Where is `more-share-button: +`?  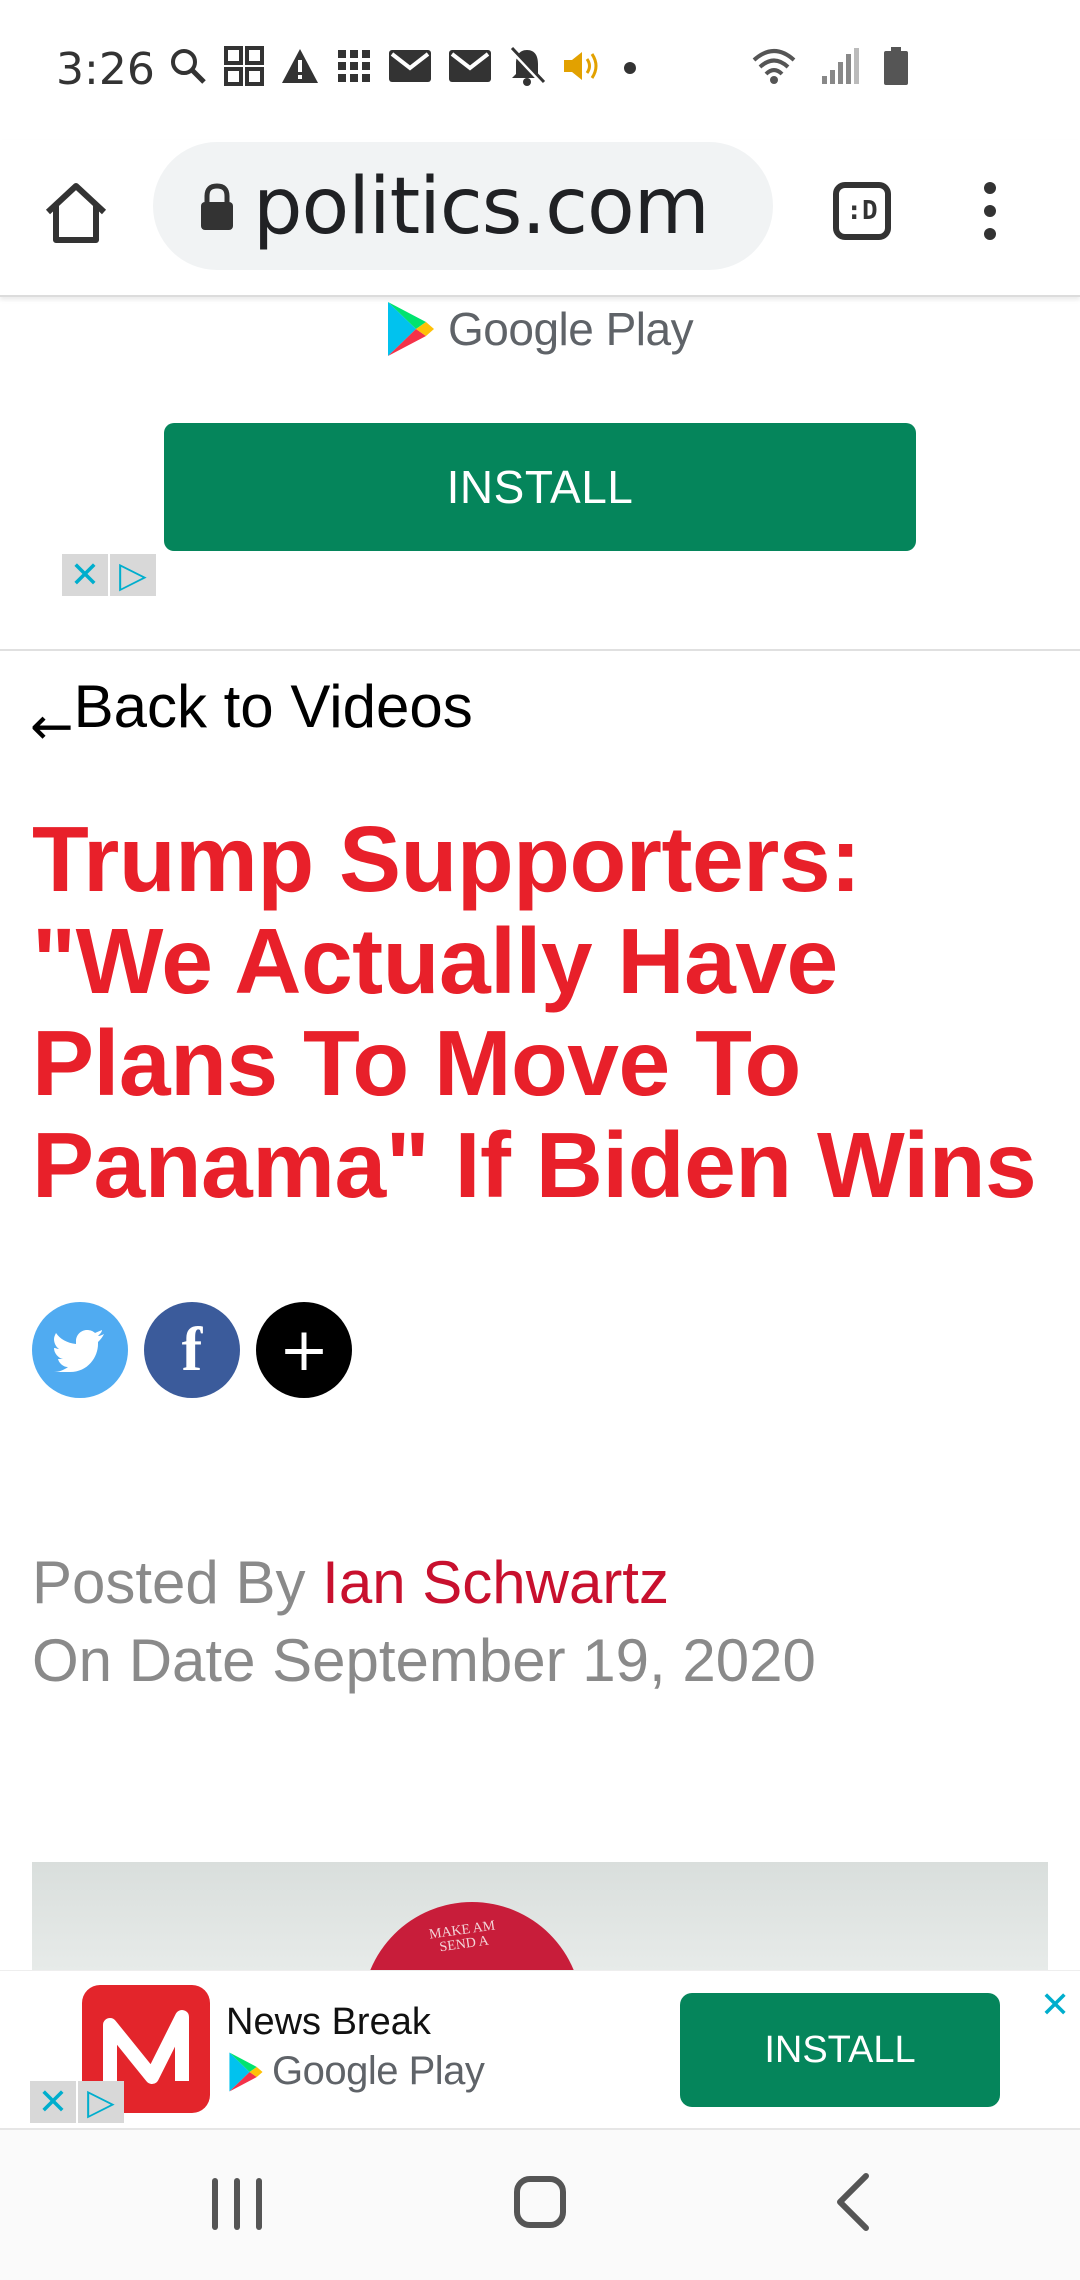 more-share-button: + is located at coordinates (304, 1350).